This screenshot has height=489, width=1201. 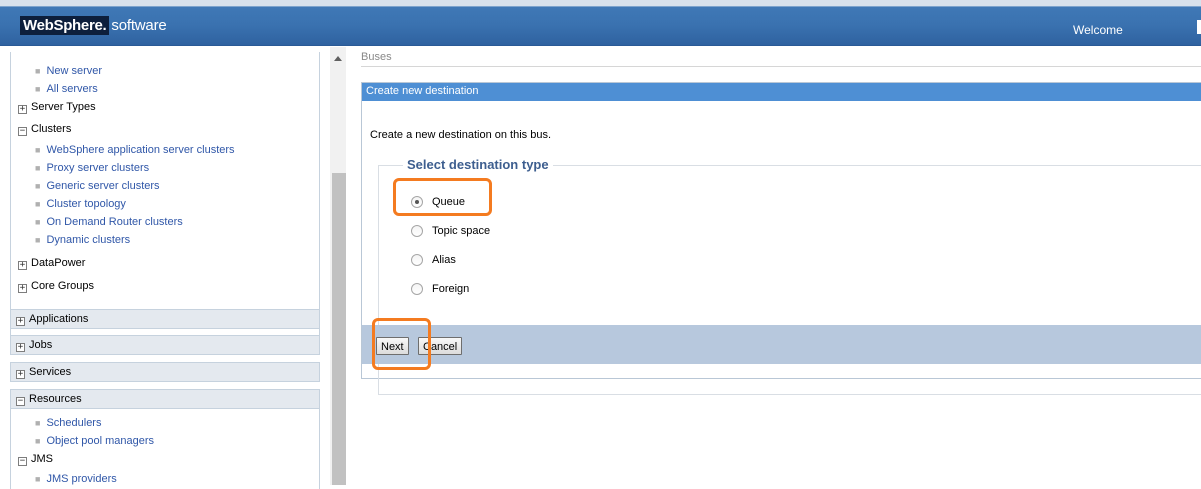 What do you see at coordinates (417, 289) in the screenshot?
I see `foreign-radio` at bounding box center [417, 289].